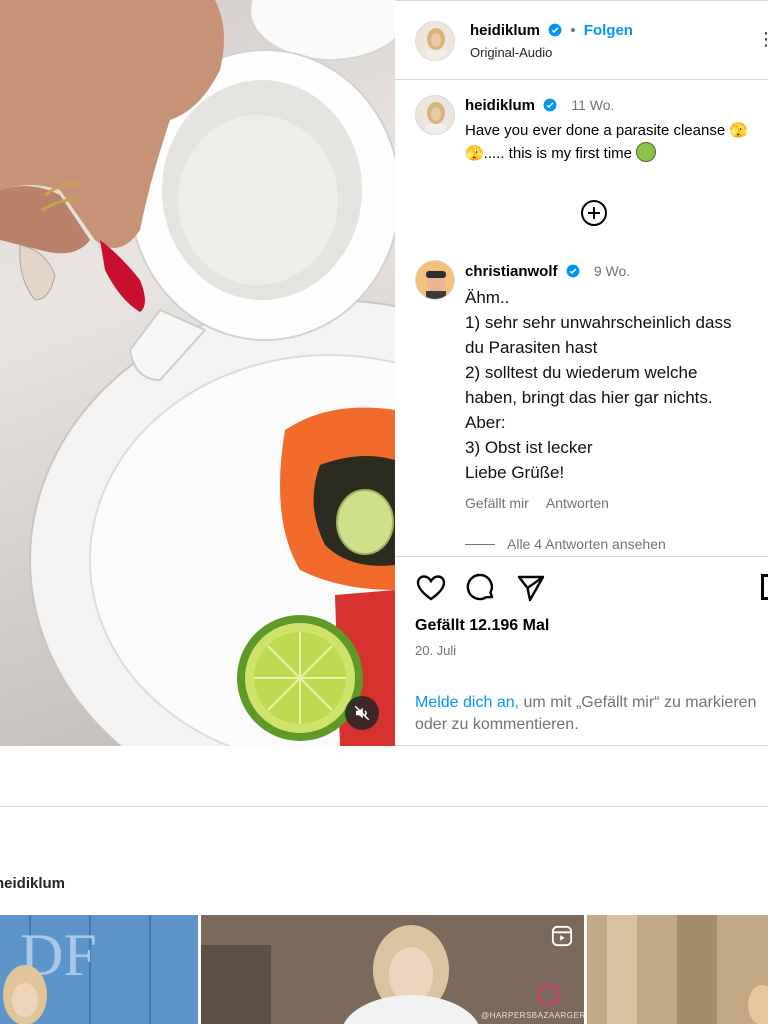  Describe the element at coordinates (762, 39) in the screenshot. I see `more-options-icon: ⋮` at that location.